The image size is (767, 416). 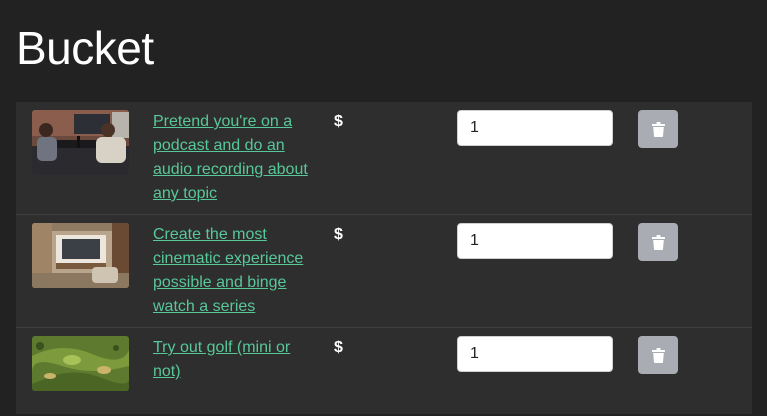 I want to click on item-thumbnail-podcast, so click(x=80, y=142).